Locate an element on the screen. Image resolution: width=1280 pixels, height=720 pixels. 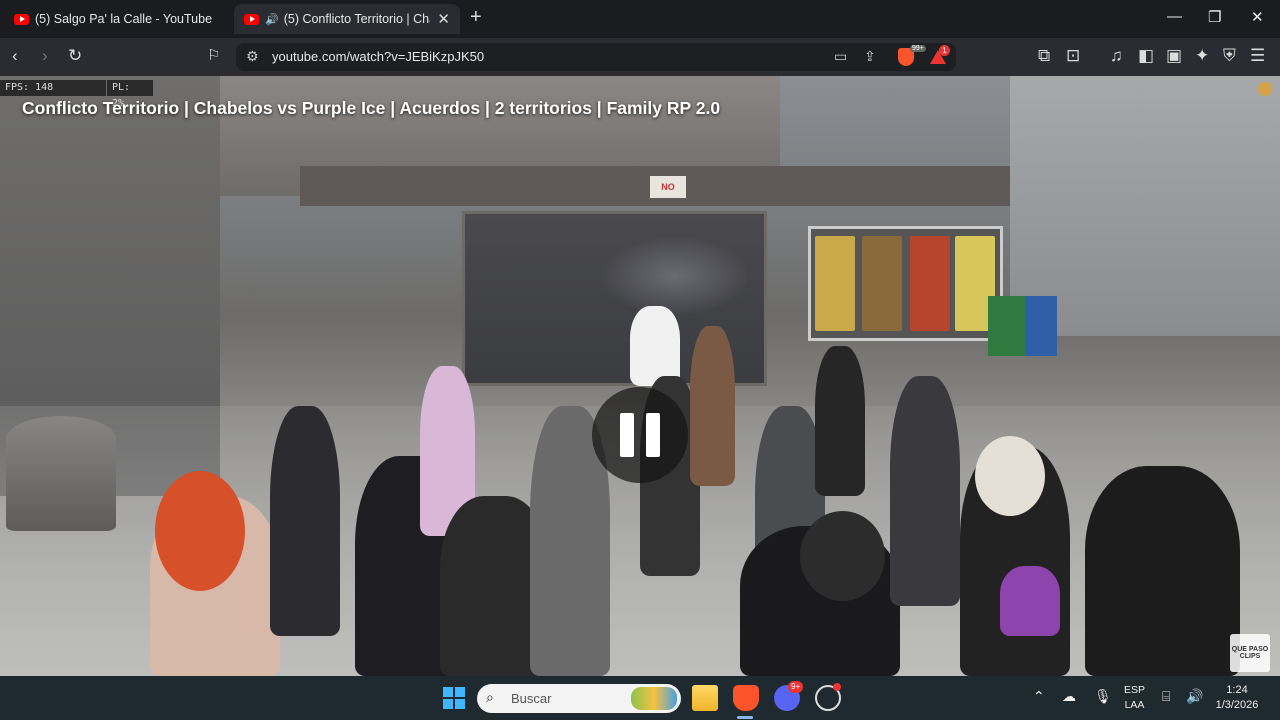
active-app-indicator is located at coordinates (745, 717).